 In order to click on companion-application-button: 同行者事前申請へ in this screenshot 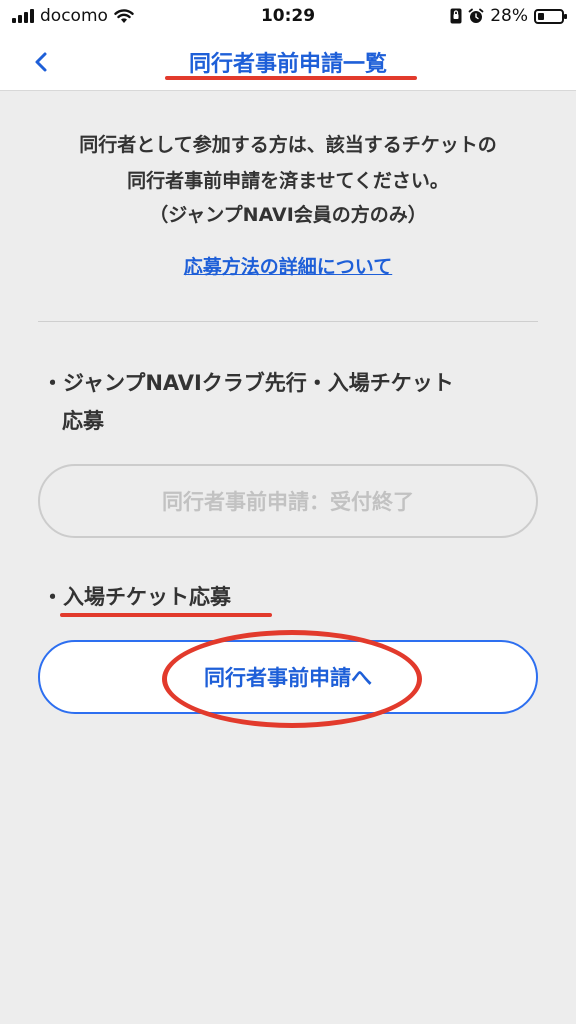, I will do `click(288, 677)`.